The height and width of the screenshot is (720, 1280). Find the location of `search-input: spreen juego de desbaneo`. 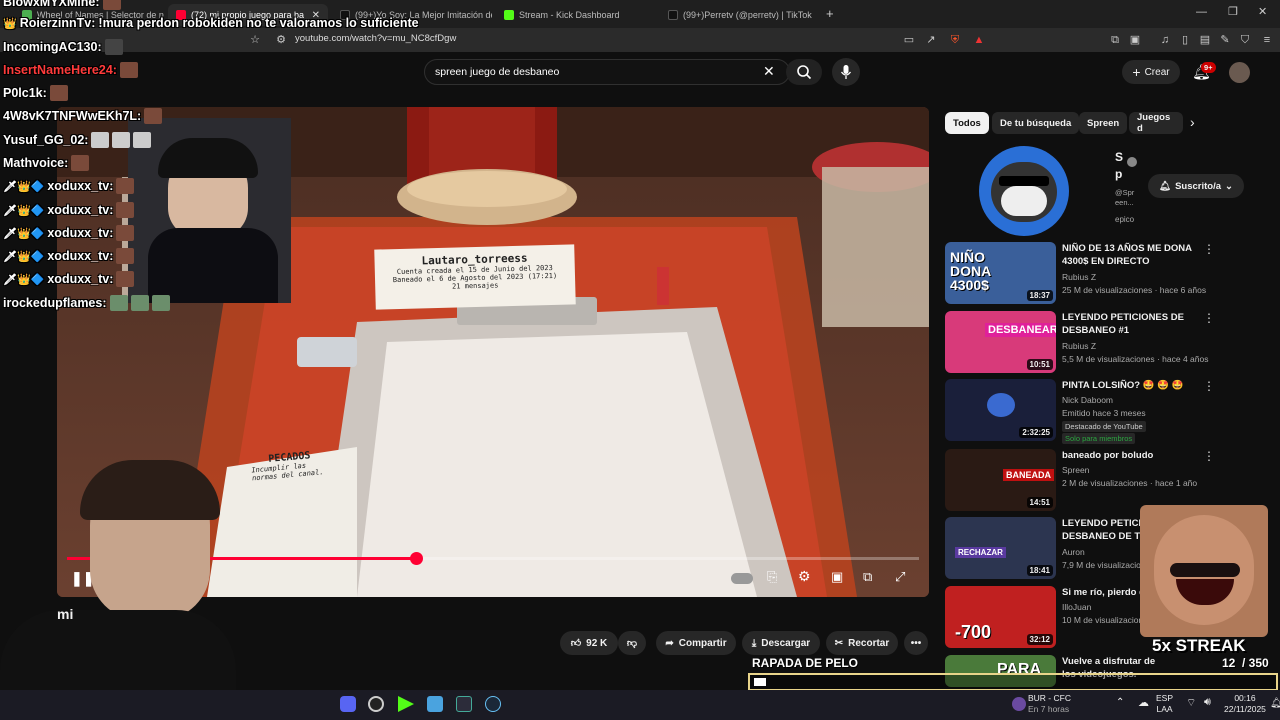

search-input: spreen juego de desbaneo is located at coordinates (497, 72).